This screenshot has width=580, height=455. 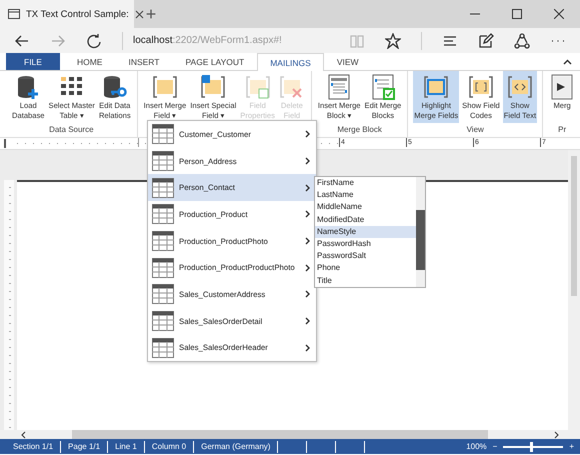 What do you see at coordinates (532, 447) in the screenshot?
I see `slider-thumb` at bounding box center [532, 447].